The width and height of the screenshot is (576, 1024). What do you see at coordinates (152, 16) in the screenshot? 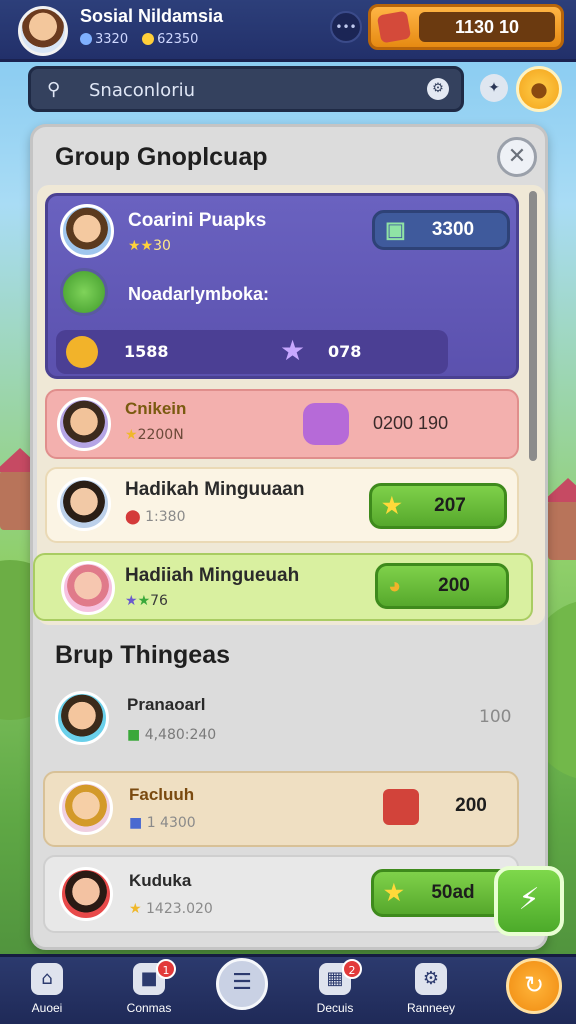
I see `app-title: Sosial Nildamsia` at bounding box center [152, 16].